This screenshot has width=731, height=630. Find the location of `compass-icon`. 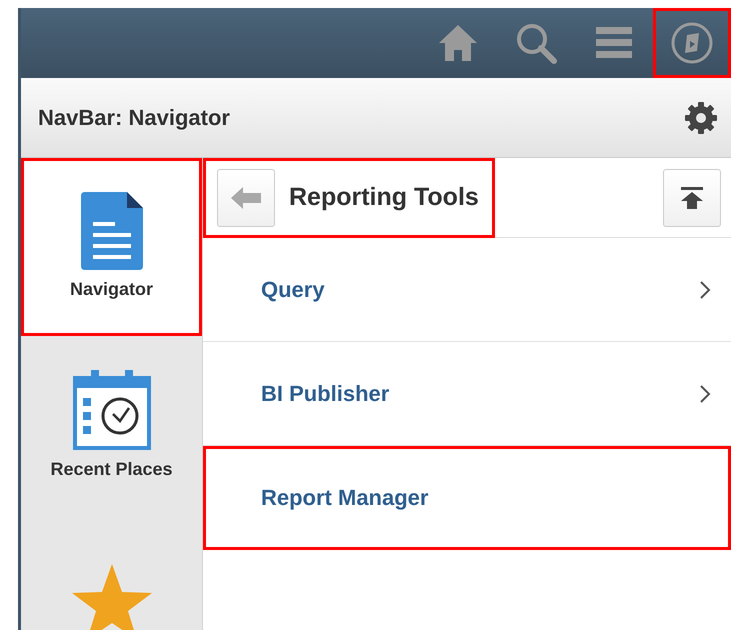

compass-icon is located at coordinates (692, 43).